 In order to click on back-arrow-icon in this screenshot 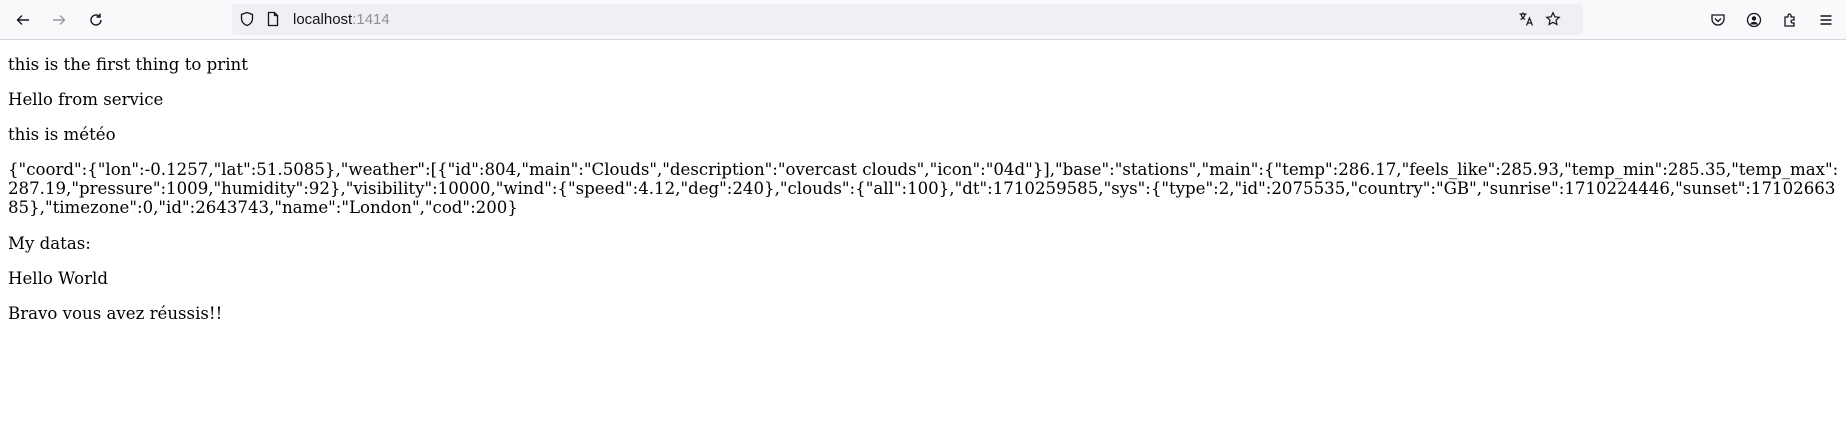, I will do `click(22, 20)`.